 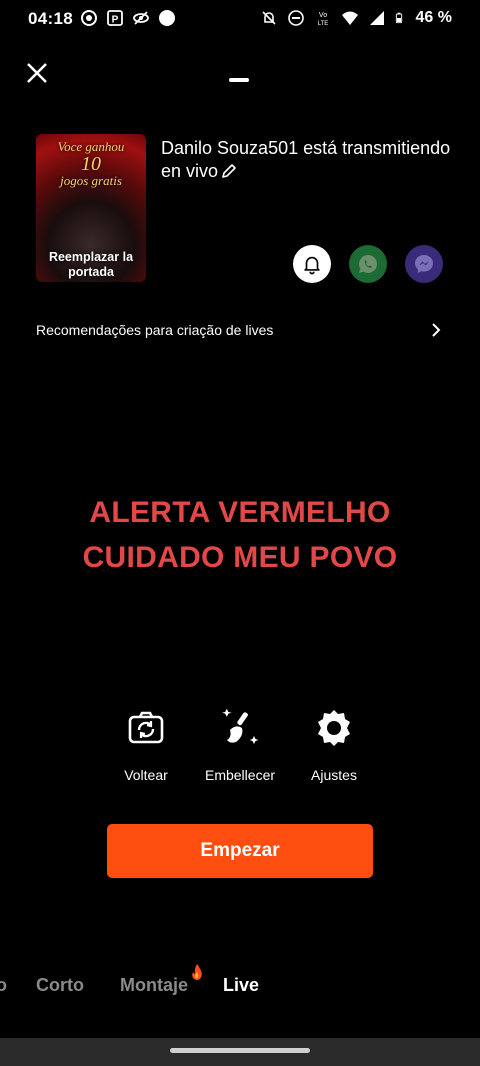 I want to click on battery-icon, so click(x=398, y=18).